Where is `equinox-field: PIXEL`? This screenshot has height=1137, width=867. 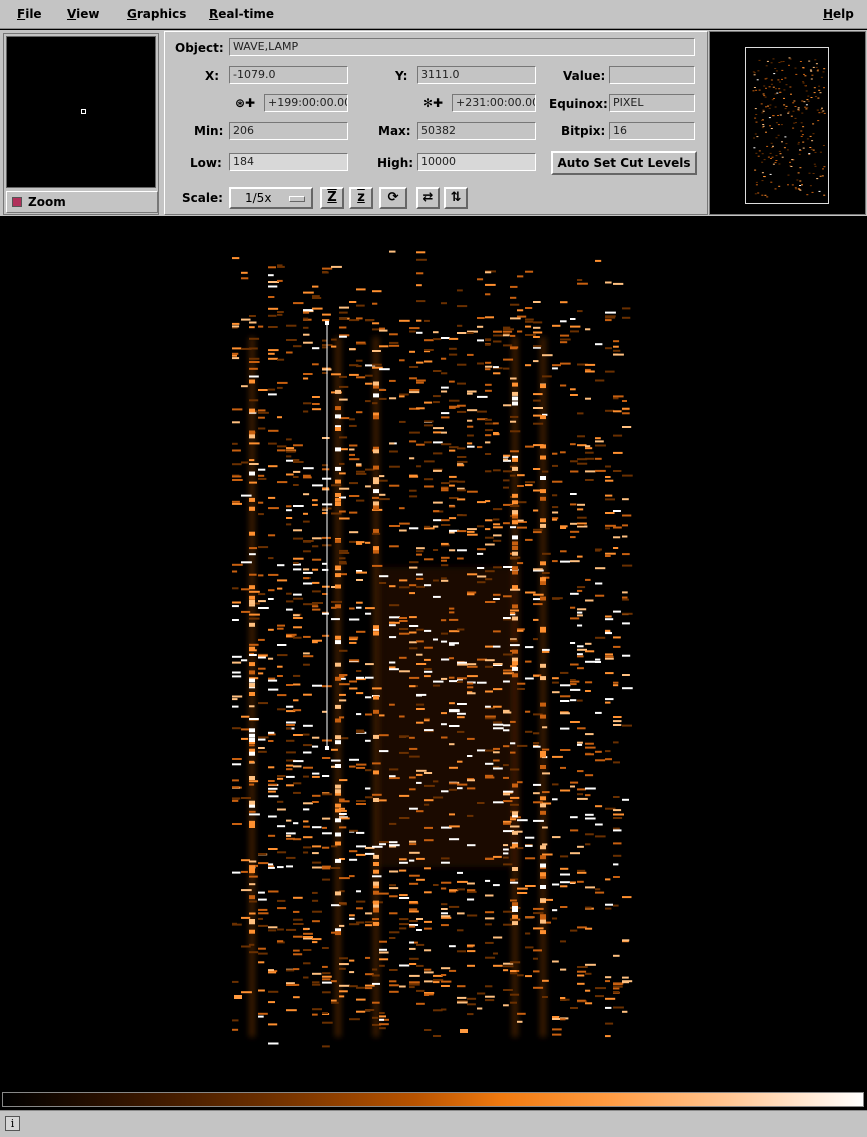 equinox-field: PIXEL is located at coordinates (652, 103).